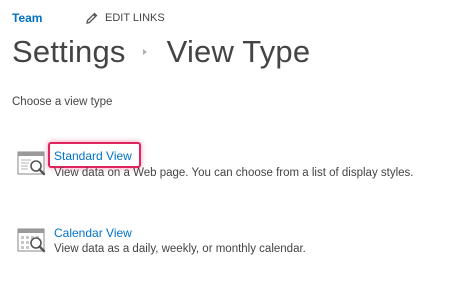  What do you see at coordinates (161, 52) in the screenshot?
I see `page-title: Settings View Type` at bounding box center [161, 52].